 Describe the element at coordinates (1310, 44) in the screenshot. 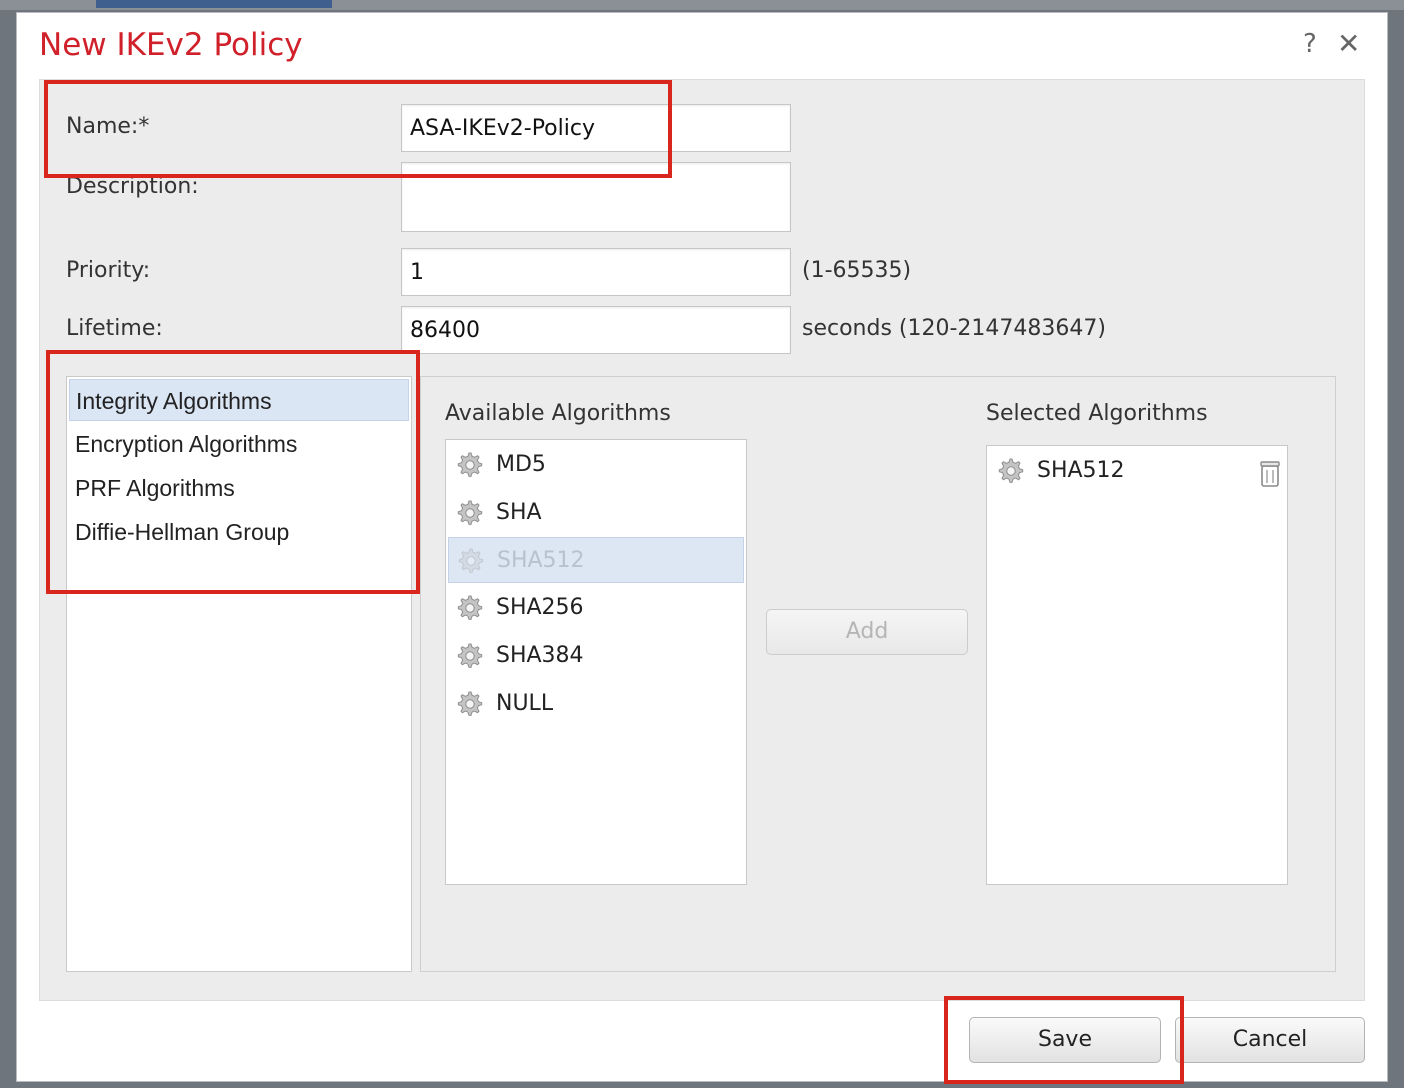

I see `help-icon: ?` at that location.